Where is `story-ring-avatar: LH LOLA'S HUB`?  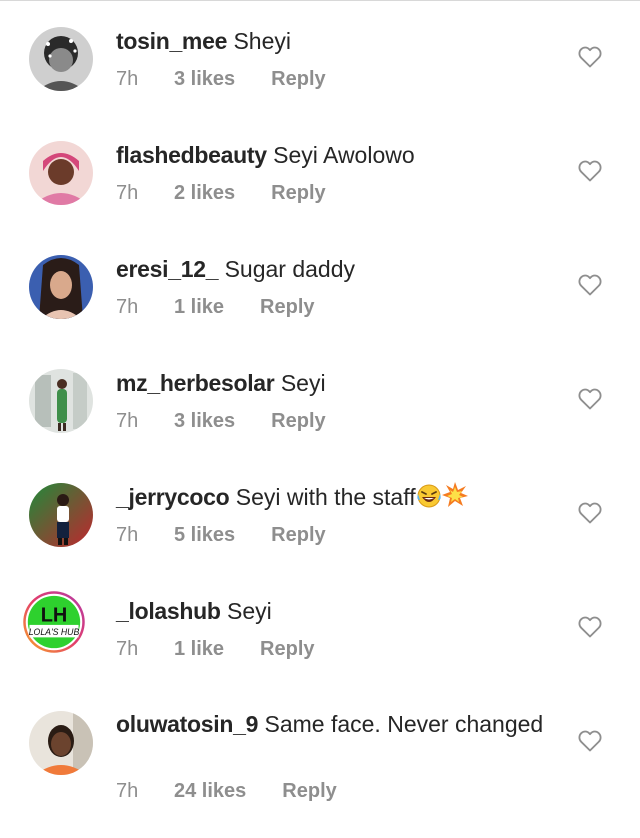
story-ring-avatar: LH LOLA'S HUB is located at coordinates (60, 628).